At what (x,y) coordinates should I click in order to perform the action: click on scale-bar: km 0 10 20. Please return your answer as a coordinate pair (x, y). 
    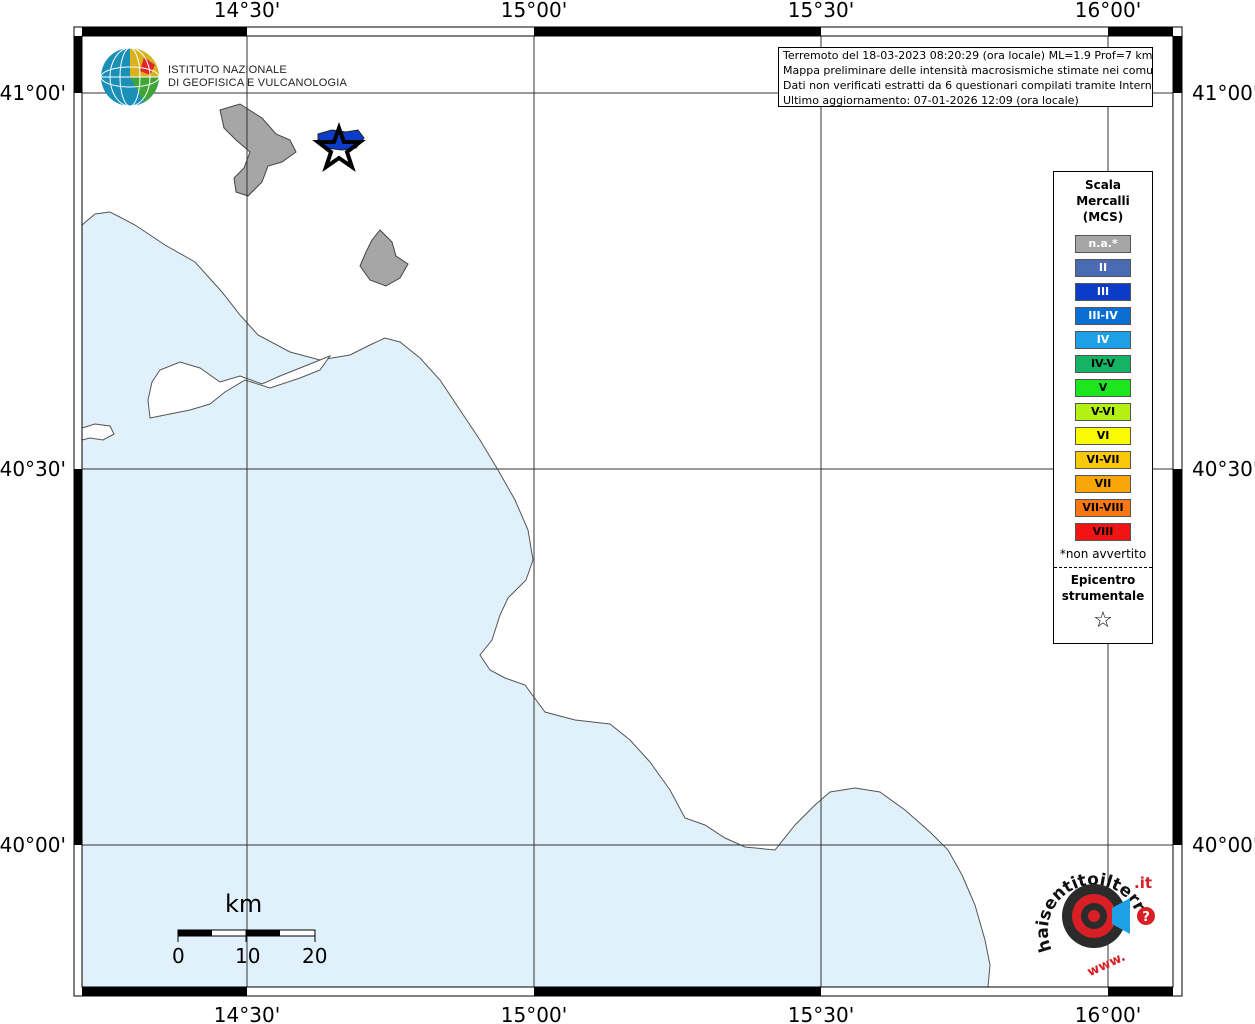
    Looking at the image, I should click on (250, 930).